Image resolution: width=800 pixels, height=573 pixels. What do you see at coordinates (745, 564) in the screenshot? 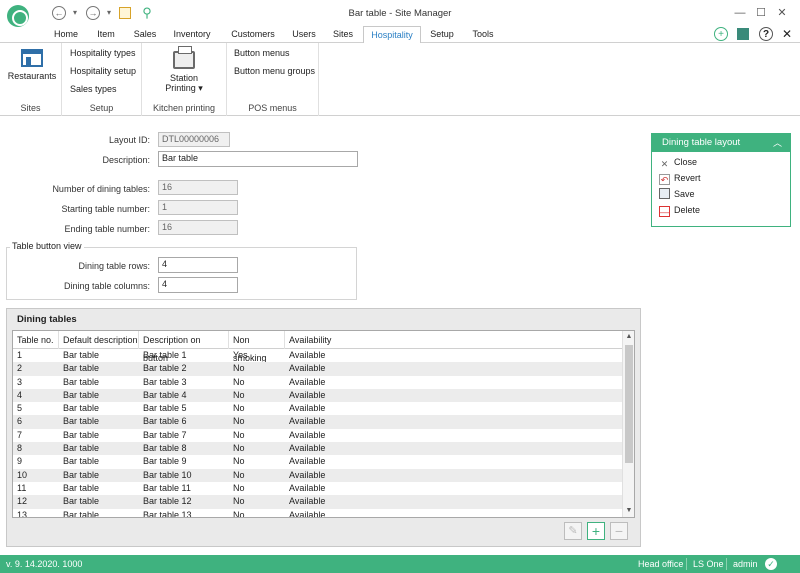
I see `user-text: admin` at bounding box center [745, 564].